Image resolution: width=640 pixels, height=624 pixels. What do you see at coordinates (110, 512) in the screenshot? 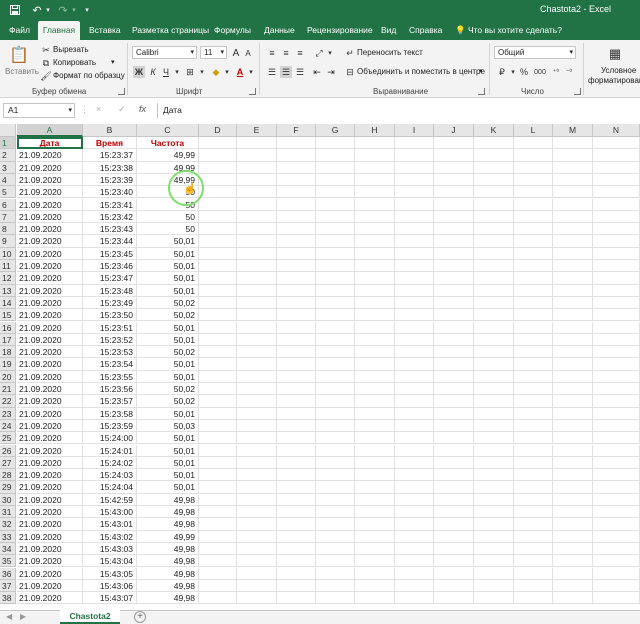
I see `time-cell: 15:43:00` at bounding box center [110, 512].